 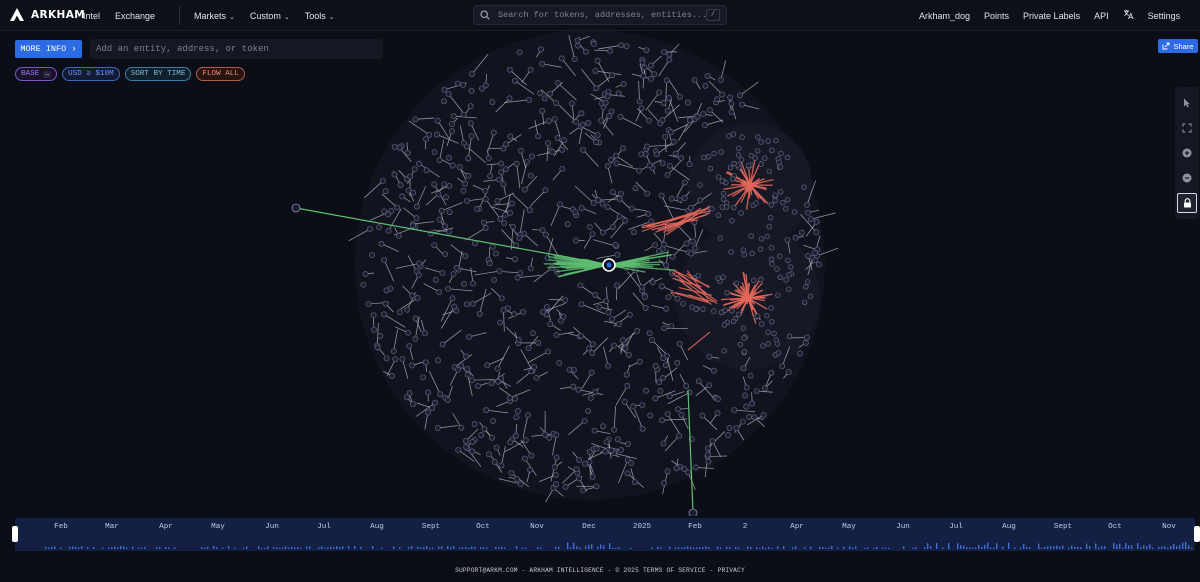 What do you see at coordinates (674, 570) in the screenshot?
I see `footer-terms-link: TERMS OF SERVICE` at bounding box center [674, 570].